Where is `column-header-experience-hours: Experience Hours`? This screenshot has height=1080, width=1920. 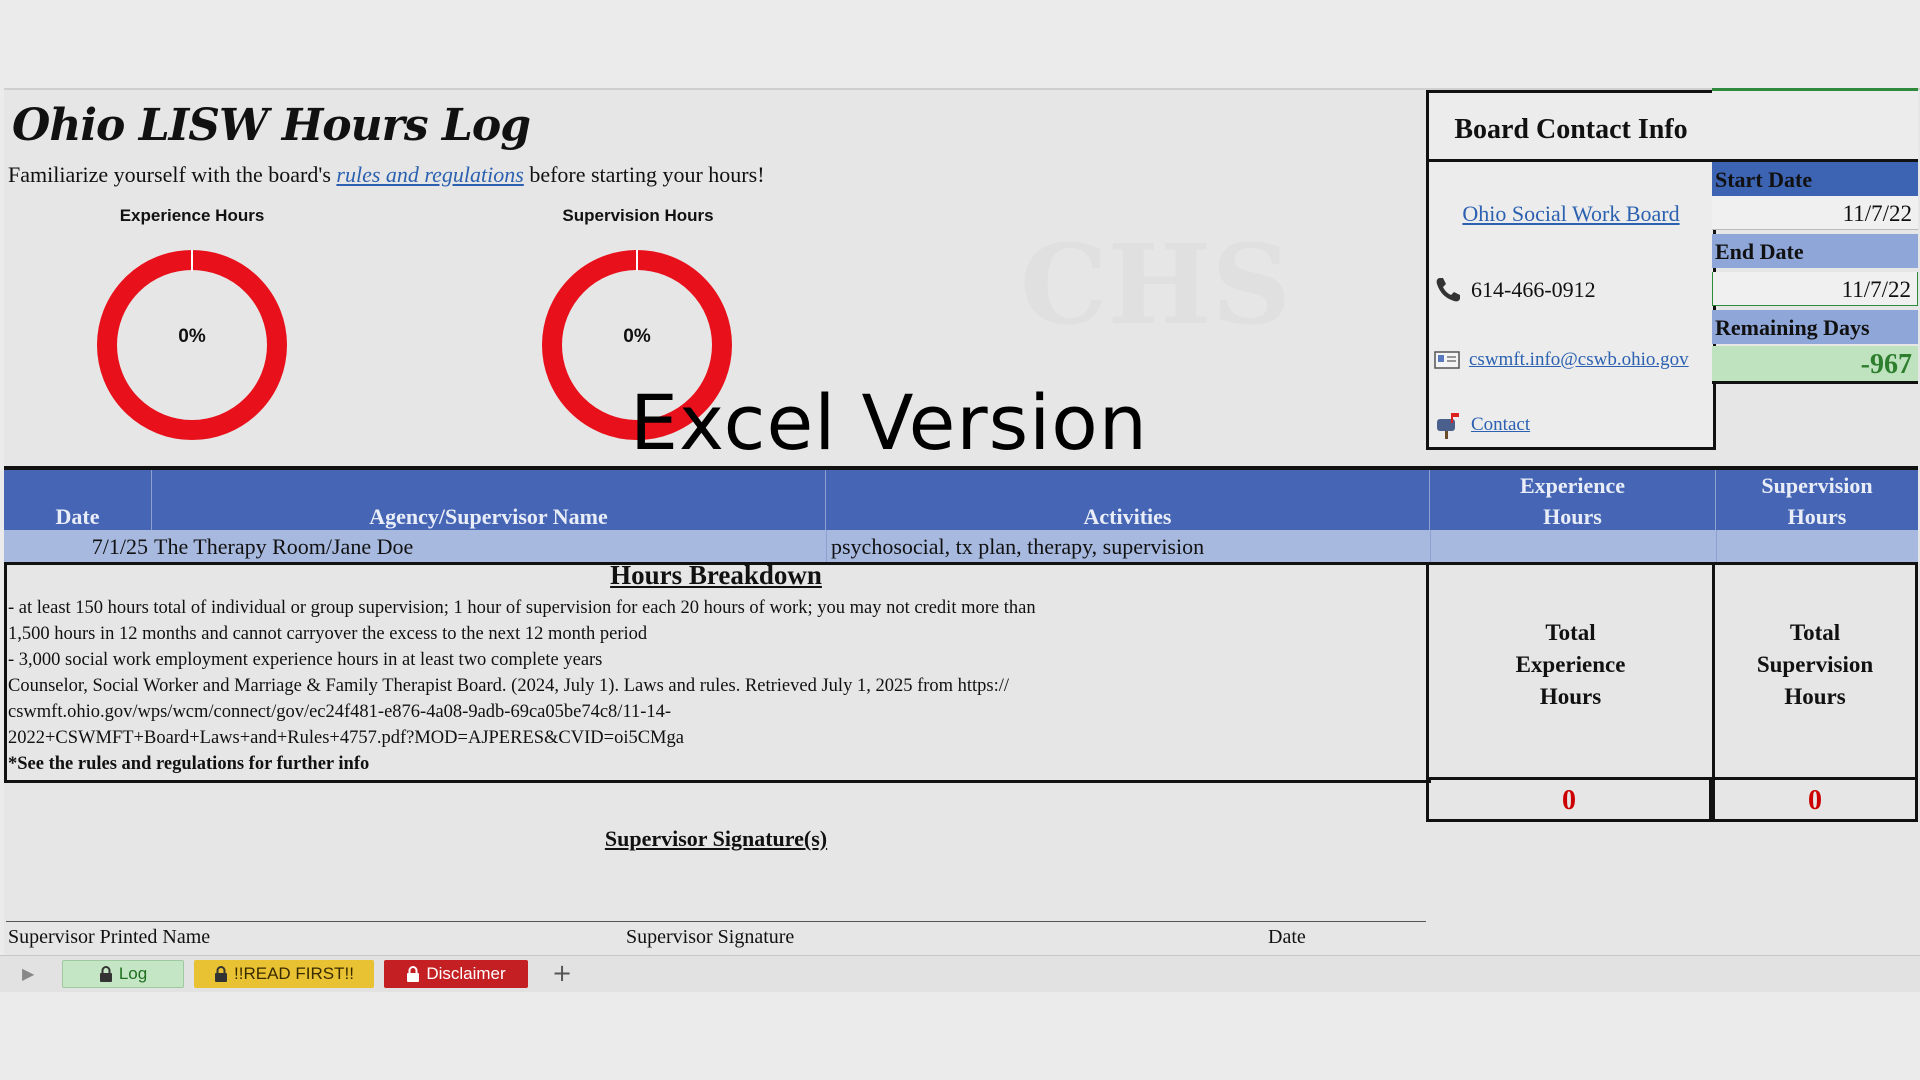
column-header-experience-hours: Experience Hours is located at coordinates (1573, 502).